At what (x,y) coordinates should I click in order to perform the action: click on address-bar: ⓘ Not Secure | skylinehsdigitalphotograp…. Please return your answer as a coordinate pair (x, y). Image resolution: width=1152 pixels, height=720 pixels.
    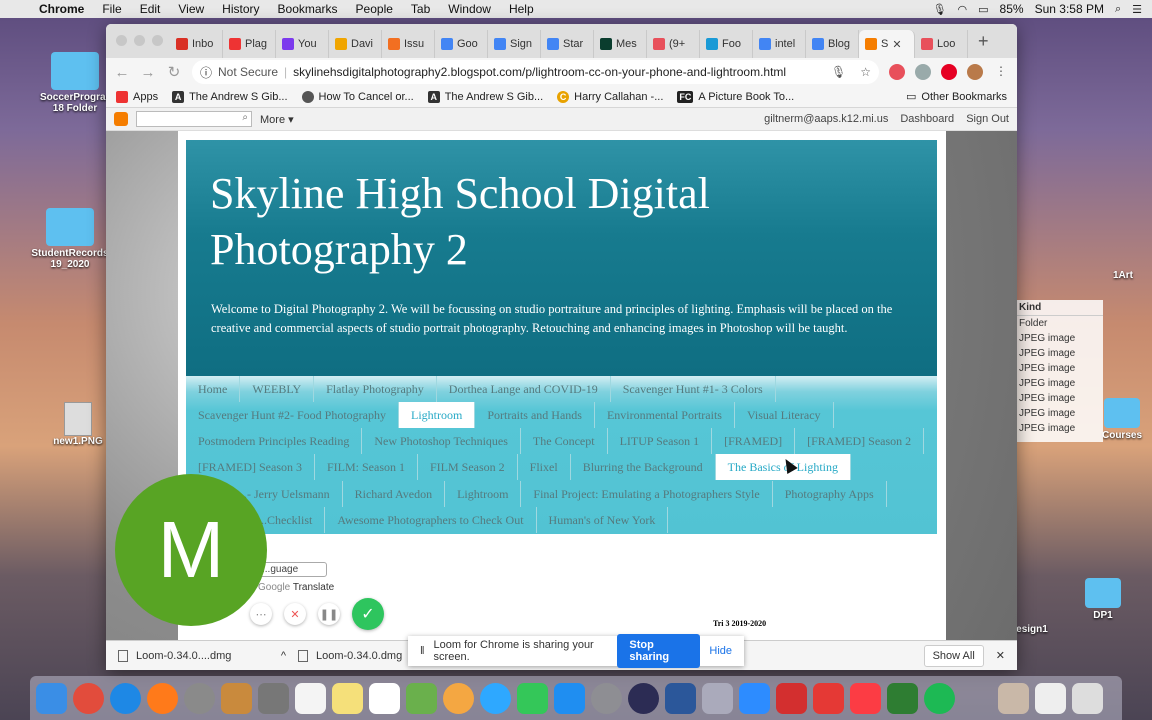
    Looking at the image, I should click on (535, 72).